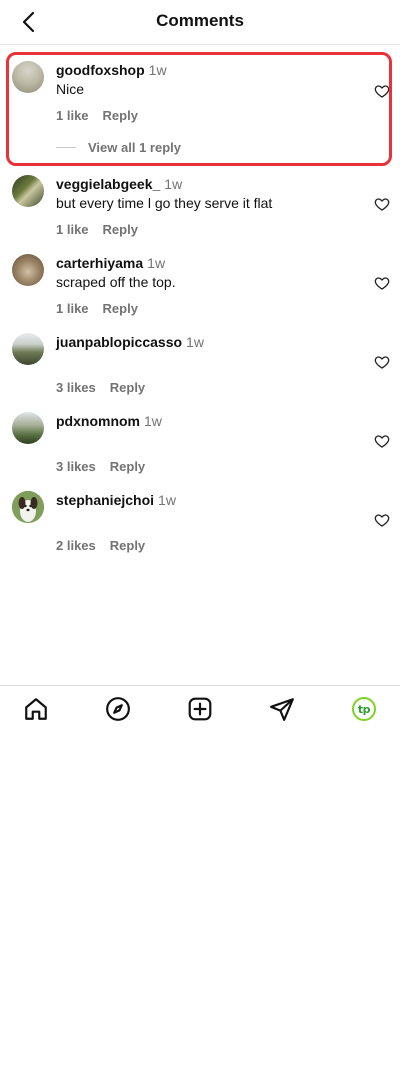  Describe the element at coordinates (282, 709) in the screenshot. I see `direct-send-icon` at that location.